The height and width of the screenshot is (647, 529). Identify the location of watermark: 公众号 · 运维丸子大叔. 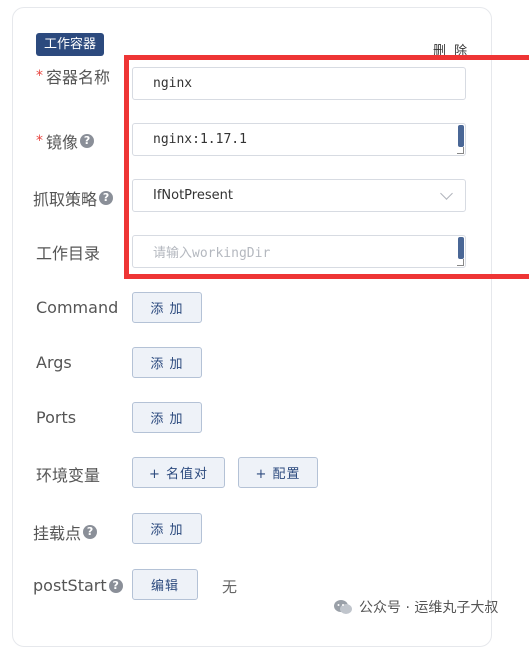
(415, 607).